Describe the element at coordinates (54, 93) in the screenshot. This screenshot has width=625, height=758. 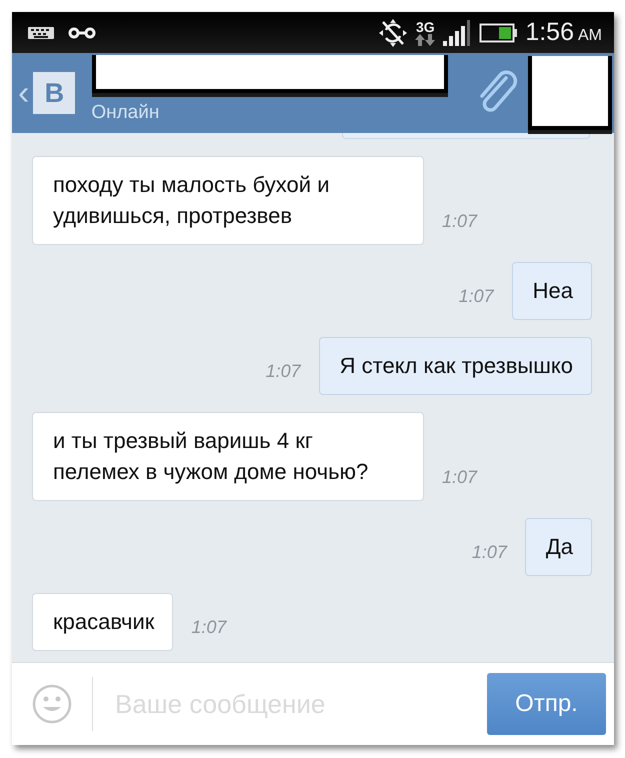
I see `app-logo: В` at that location.